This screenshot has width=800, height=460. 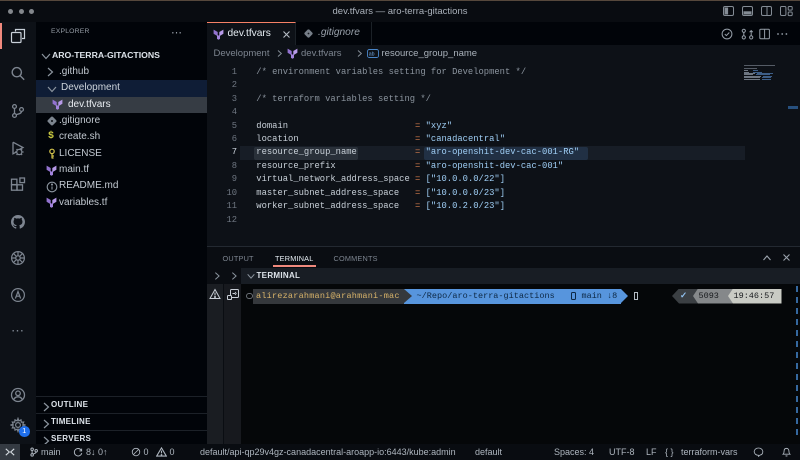 What do you see at coordinates (372, 54) in the screenshot?
I see `svg-text: ab` at bounding box center [372, 54].